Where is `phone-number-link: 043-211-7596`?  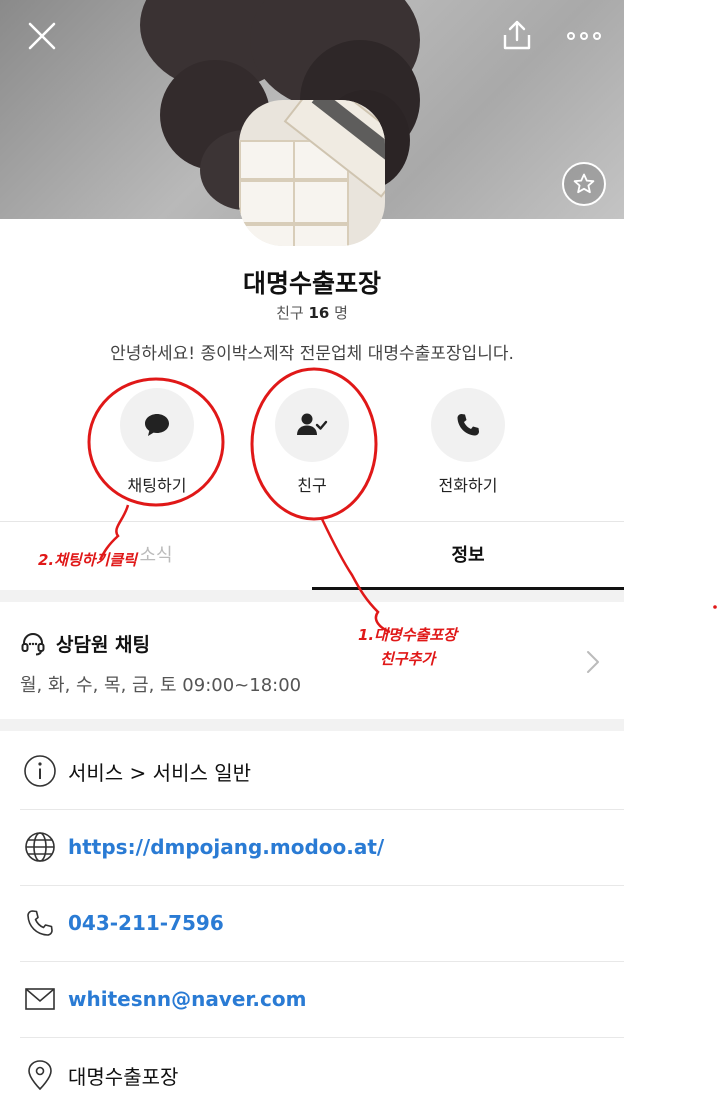 phone-number-link: 043-211-7596 is located at coordinates (146, 923).